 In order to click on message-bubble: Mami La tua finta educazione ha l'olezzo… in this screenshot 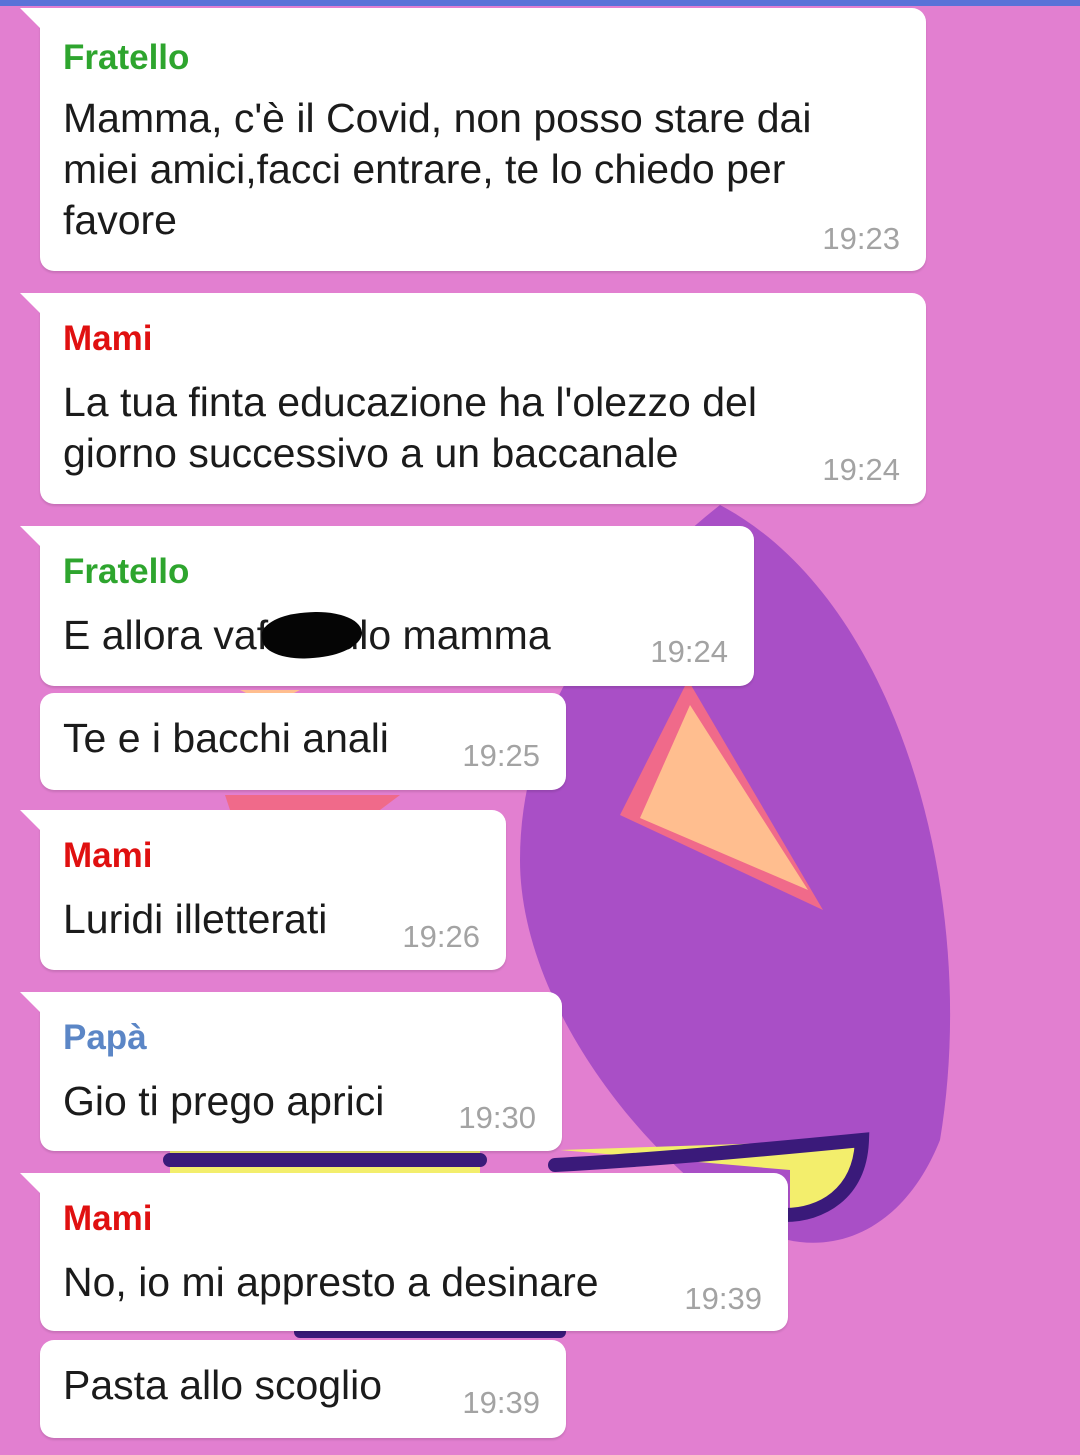, I will do `click(473, 398)`.